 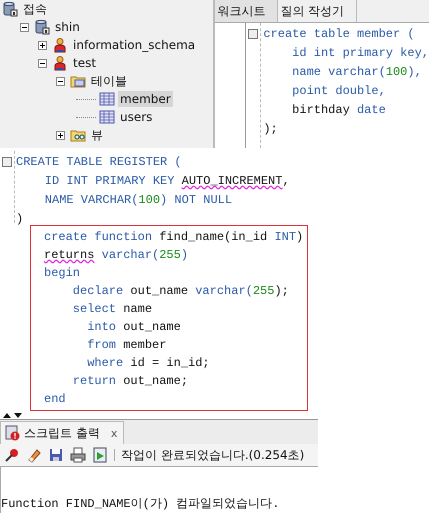 What do you see at coordinates (109, 81) in the screenshot?
I see `tree-item: 테이블` at bounding box center [109, 81].